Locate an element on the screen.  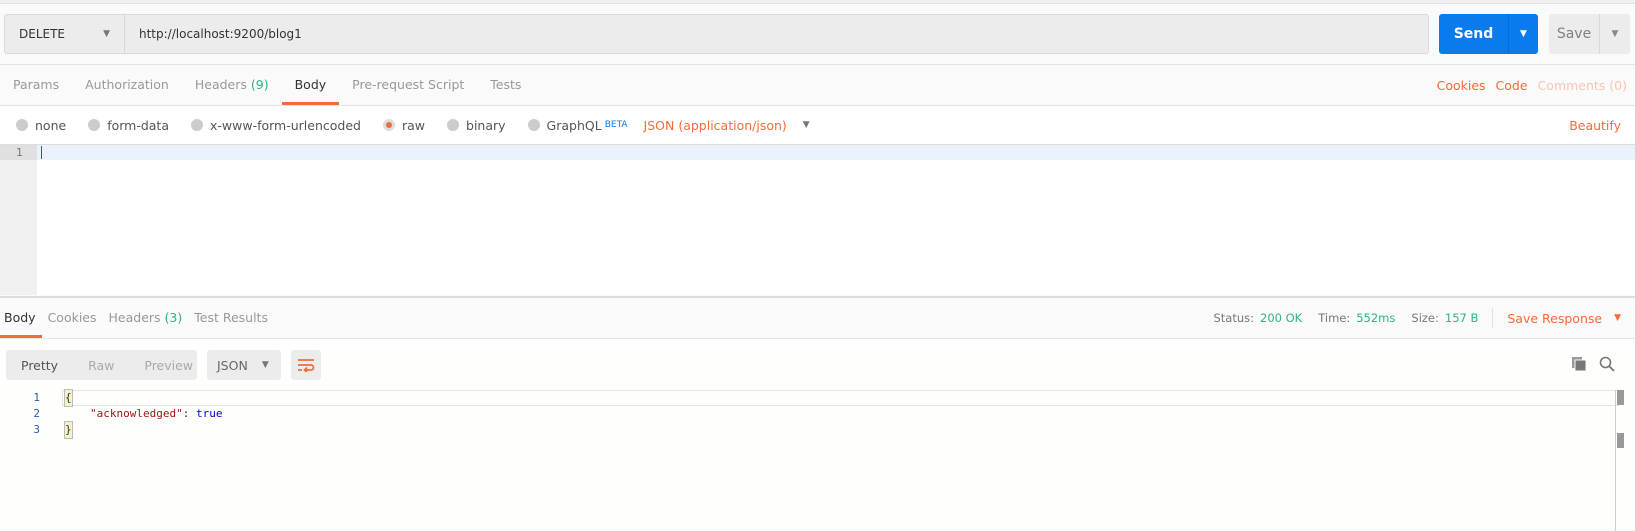
time-label: Time: is located at coordinates (1334, 318).